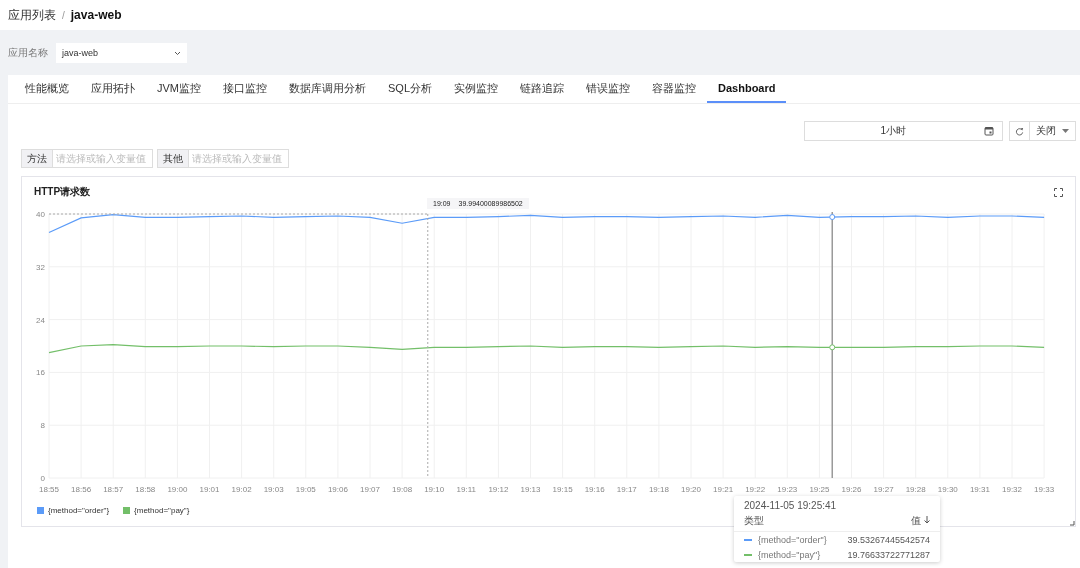 This screenshot has width=1080, height=568. What do you see at coordinates (723, 489) in the screenshot?
I see `x-tick-label: 19:21` at bounding box center [723, 489].